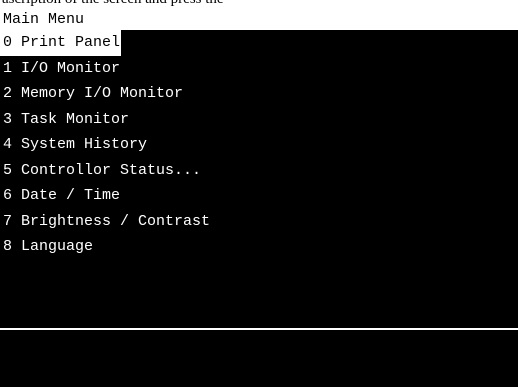 Image resolution: width=518 pixels, height=387 pixels. Describe the element at coordinates (259, 247) in the screenshot. I see `menu-item-language: 8 Language` at that location.